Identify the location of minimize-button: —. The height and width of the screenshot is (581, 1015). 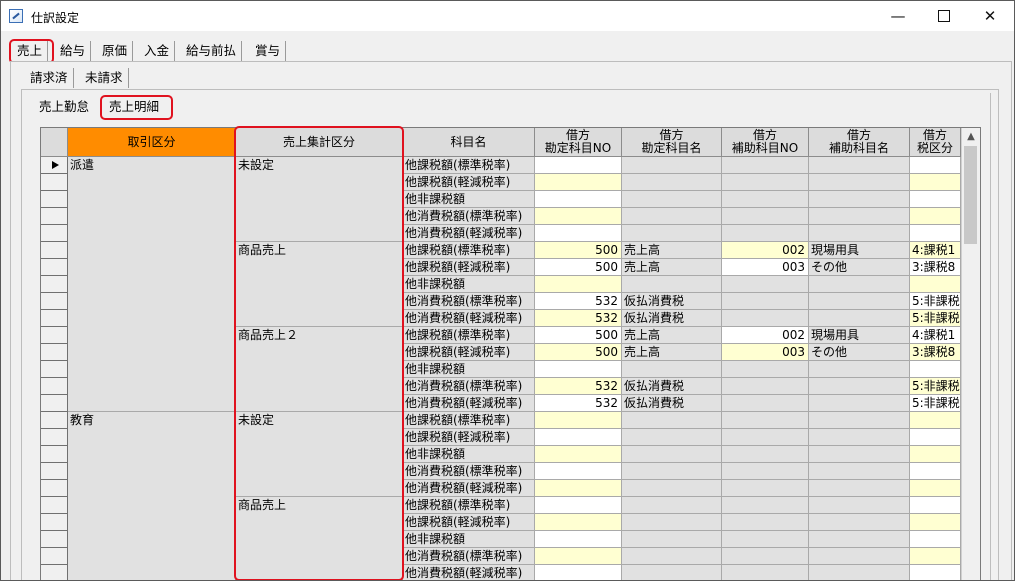
(898, 16).